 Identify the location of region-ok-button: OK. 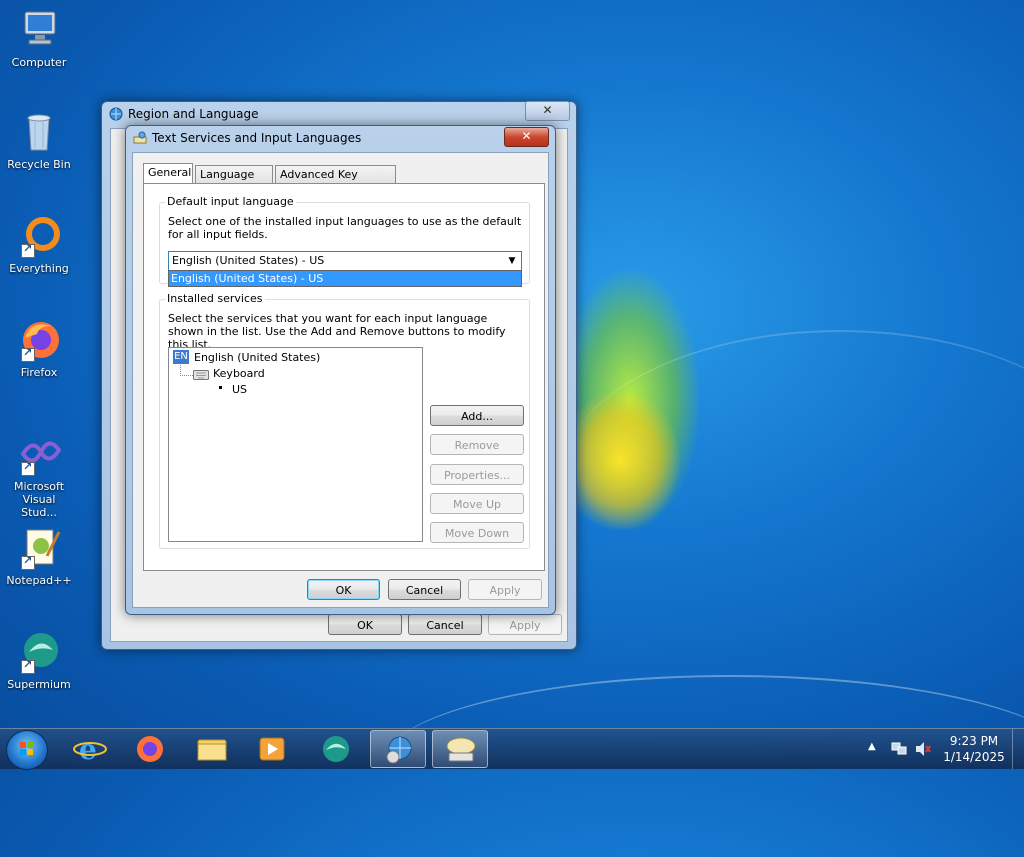
(365, 624).